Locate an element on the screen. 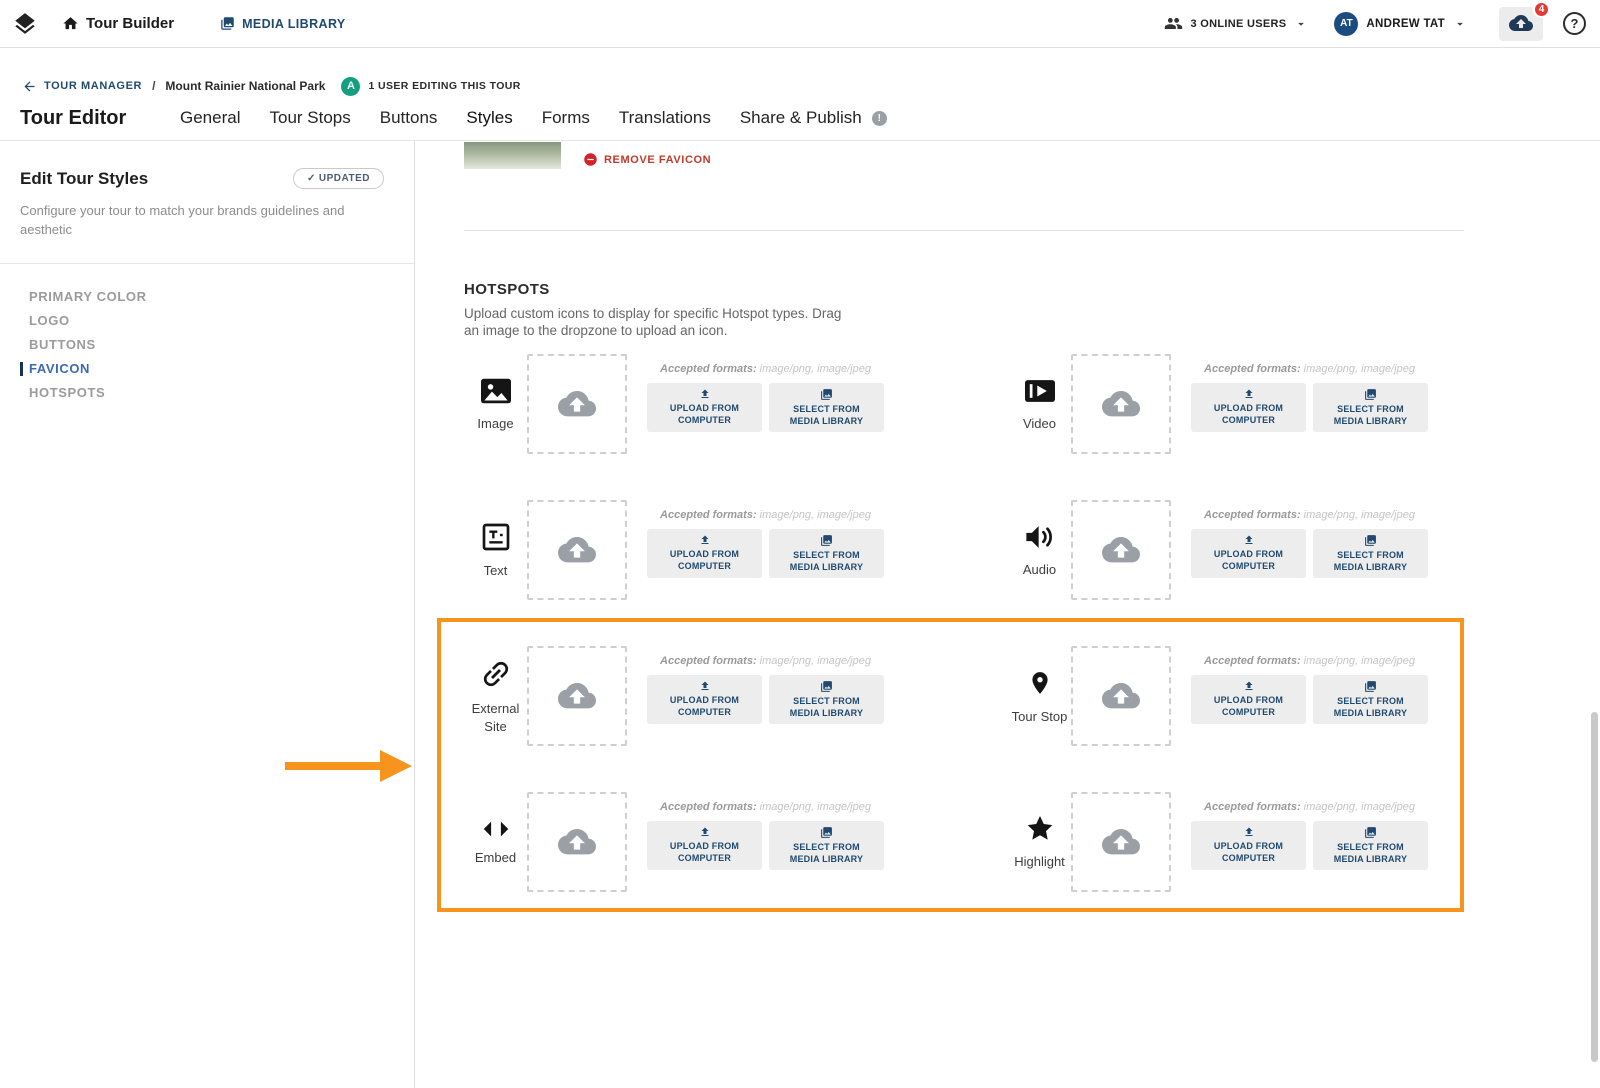 This screenshot has width=1600, height=1088. text-icon is located at coordinates (496, 537).